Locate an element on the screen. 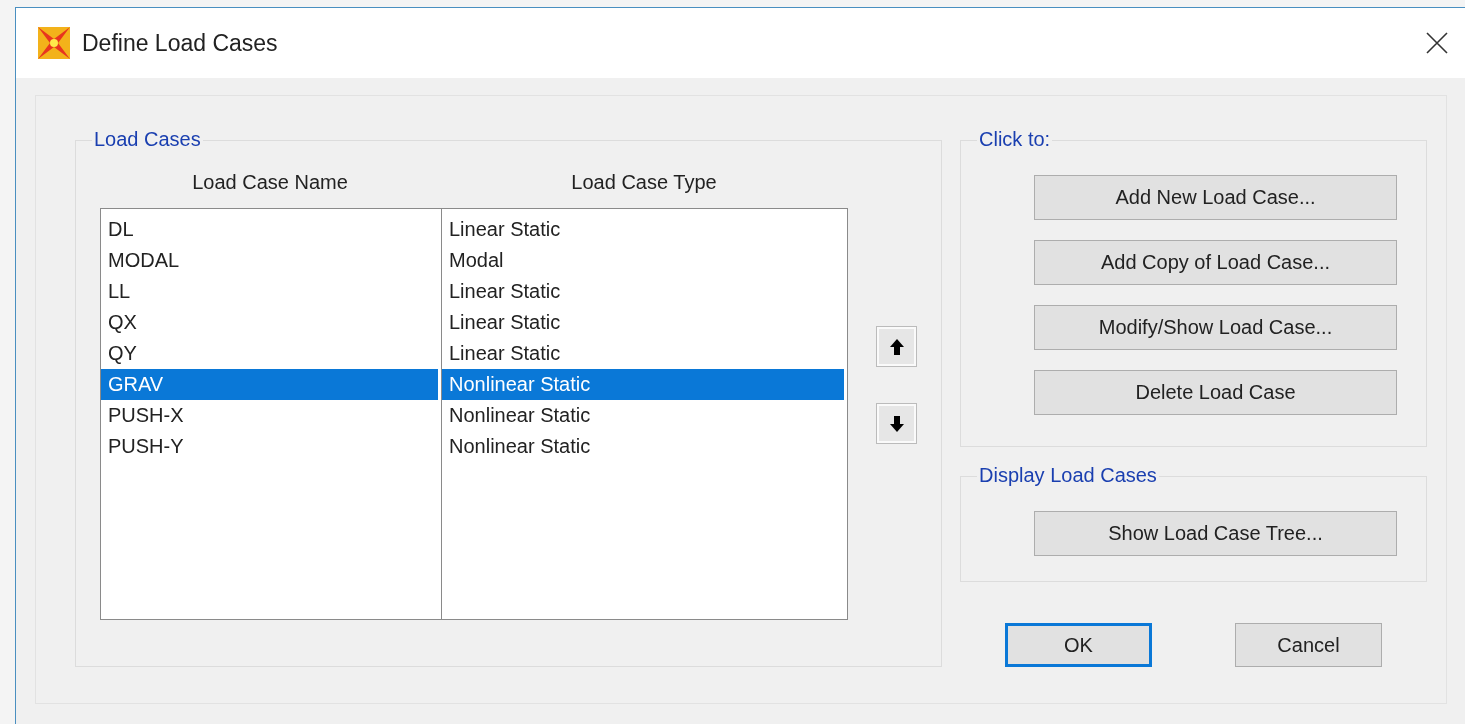  load-case-name: GRAV is located at coordinates (269, 384).